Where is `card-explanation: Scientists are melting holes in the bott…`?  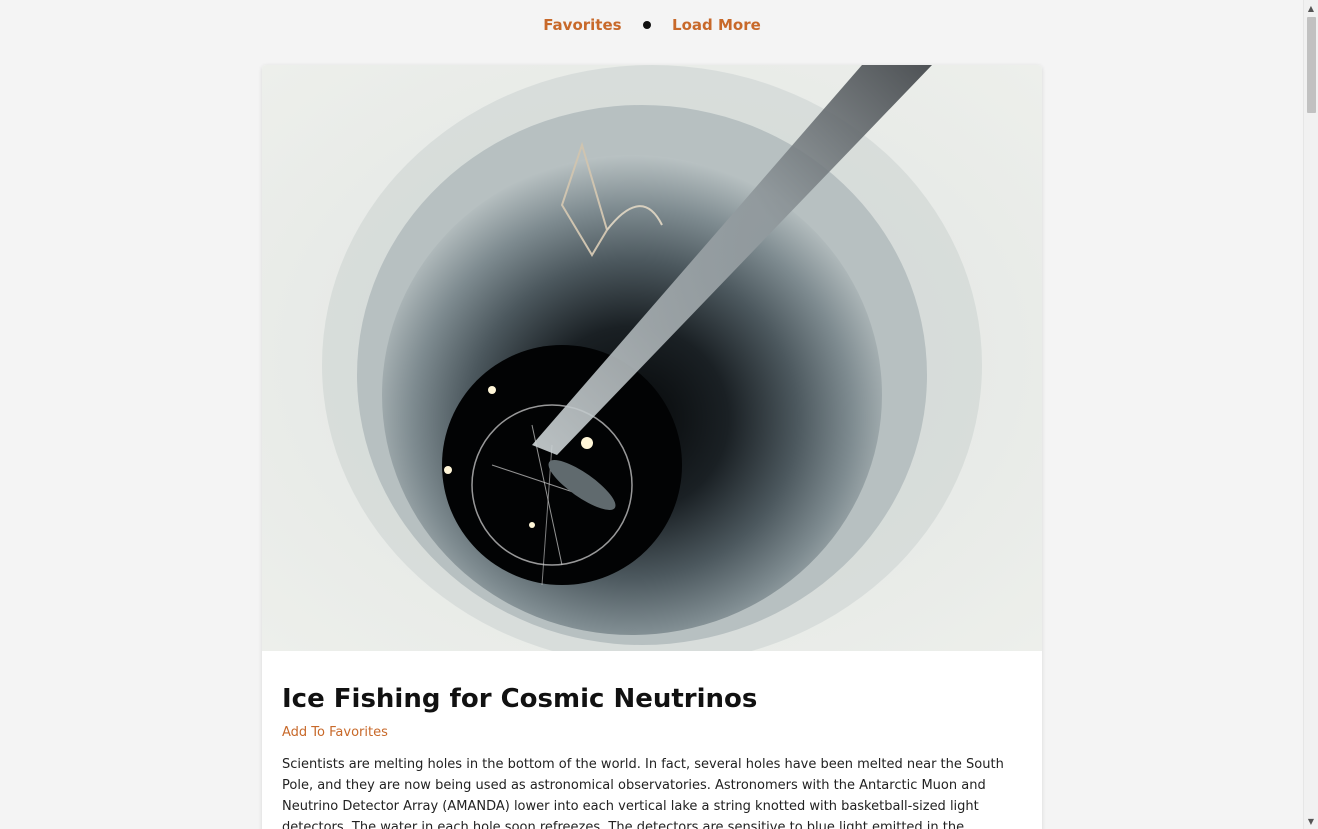
card-explanation: Scientists are melting holes in the bott… is located at coordinates (643, 793).